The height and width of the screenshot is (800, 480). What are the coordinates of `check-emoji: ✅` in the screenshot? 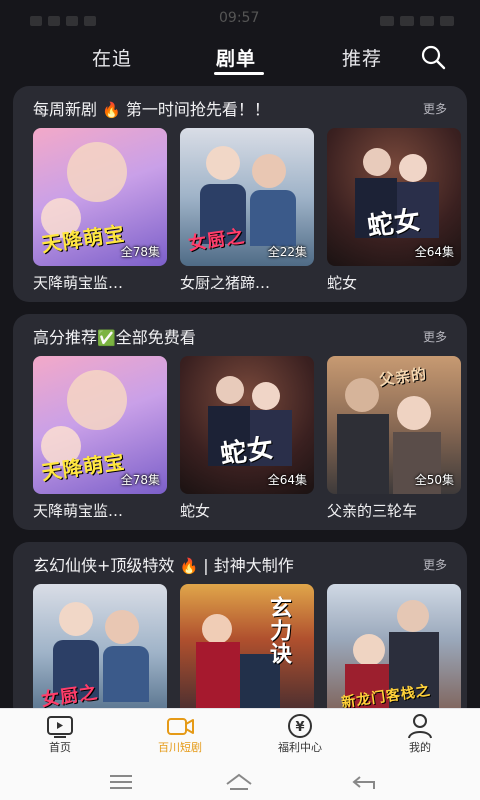 It's located at (106, 338).